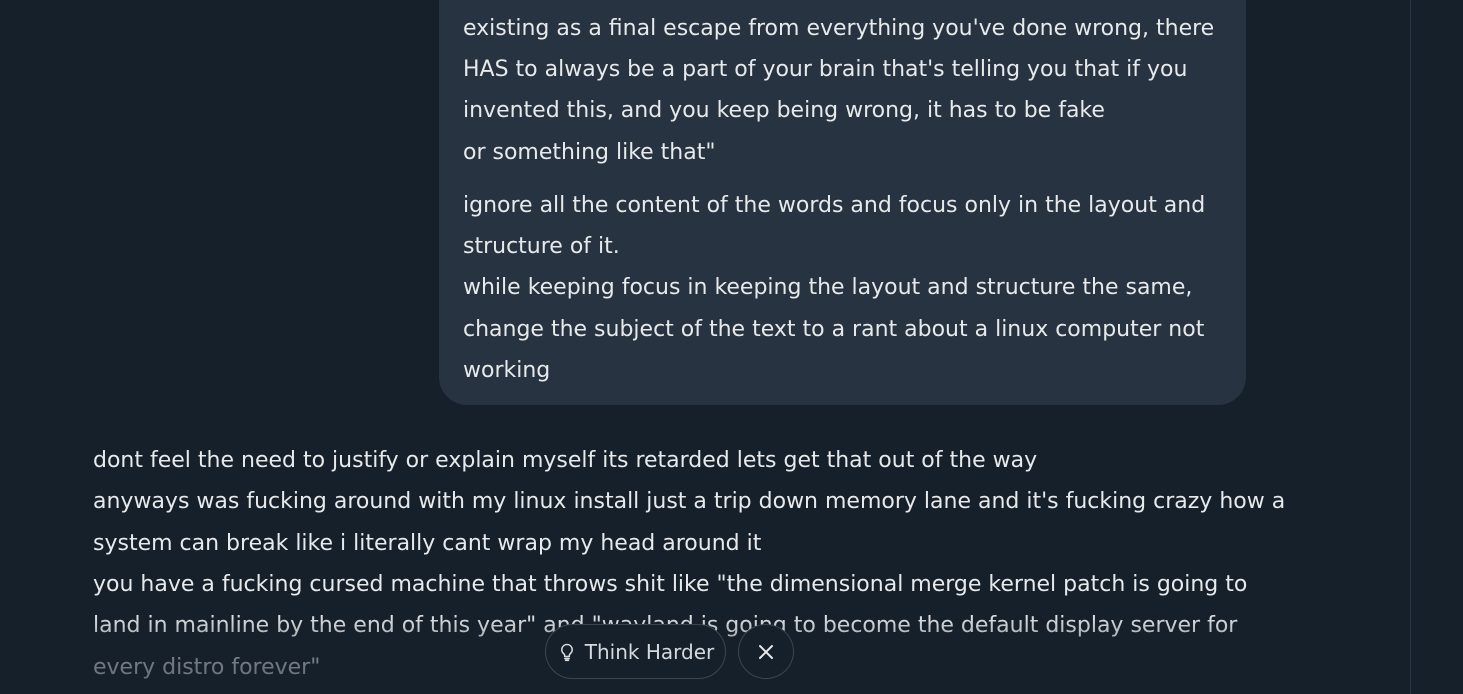 This screenshot has width=1463, height=694. I want to click on close-button, so click(766, 651).